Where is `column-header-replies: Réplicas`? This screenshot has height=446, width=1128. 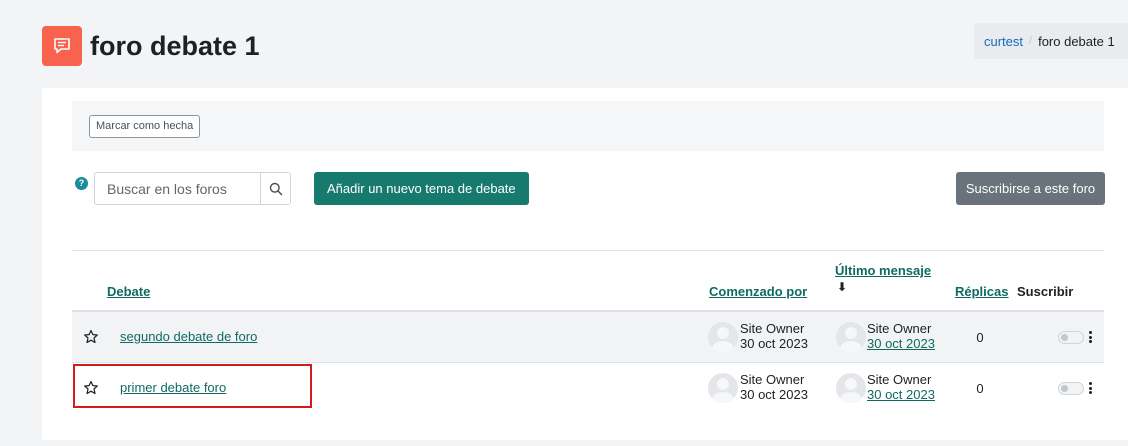
column-header-replies: Réplicas is located at coordinates (981, 291).